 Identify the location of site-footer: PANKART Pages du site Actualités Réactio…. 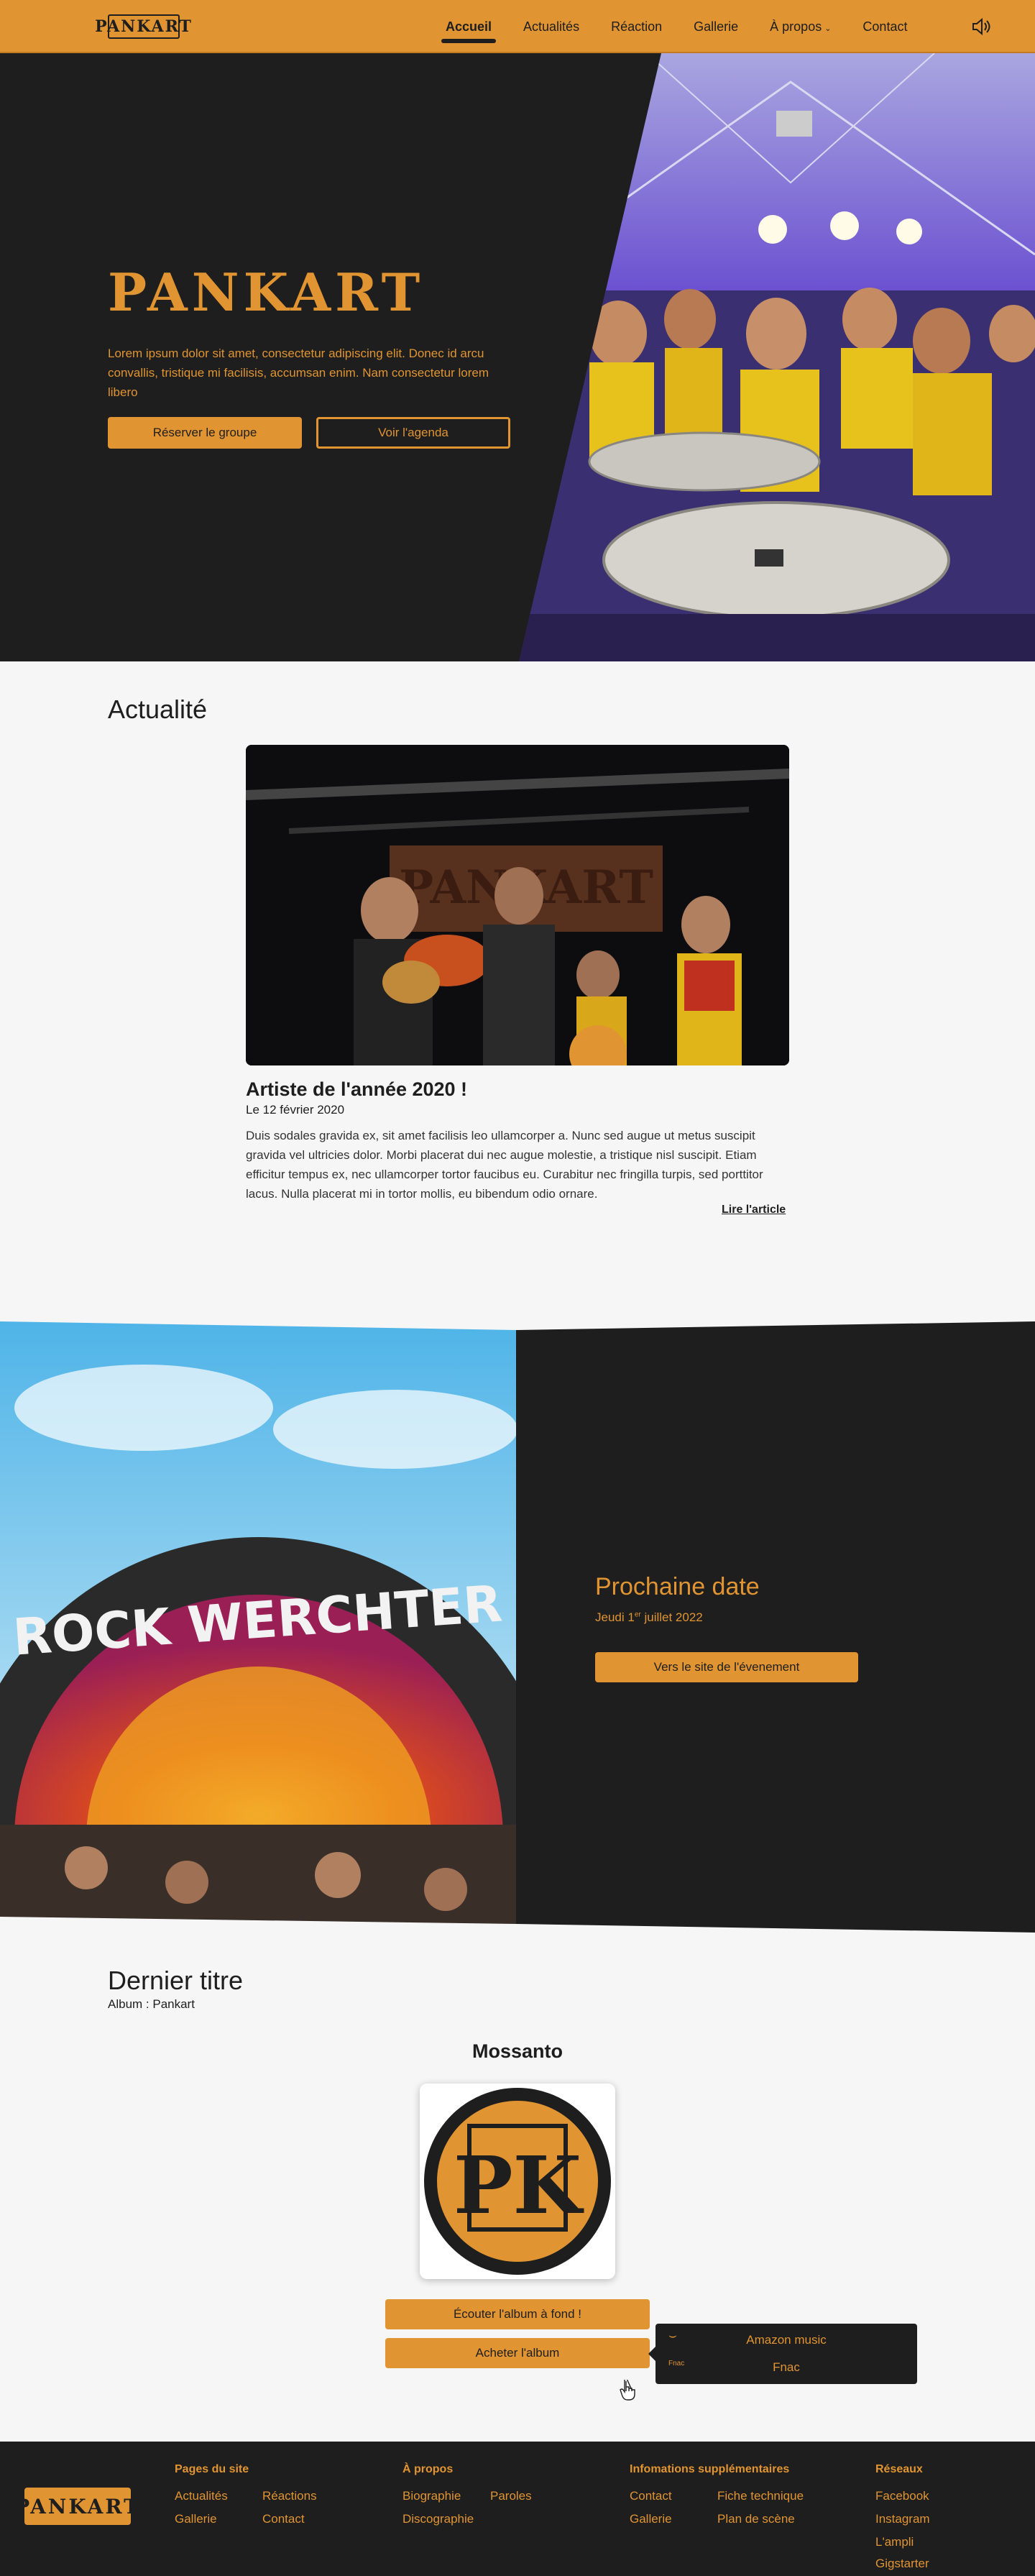
(517, 2509).